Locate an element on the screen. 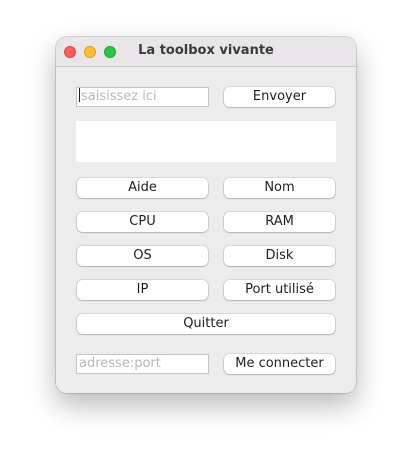 This screenshot has height=468, width=412. window-title: La toolbox vivante is located at coordinates (206, 50).